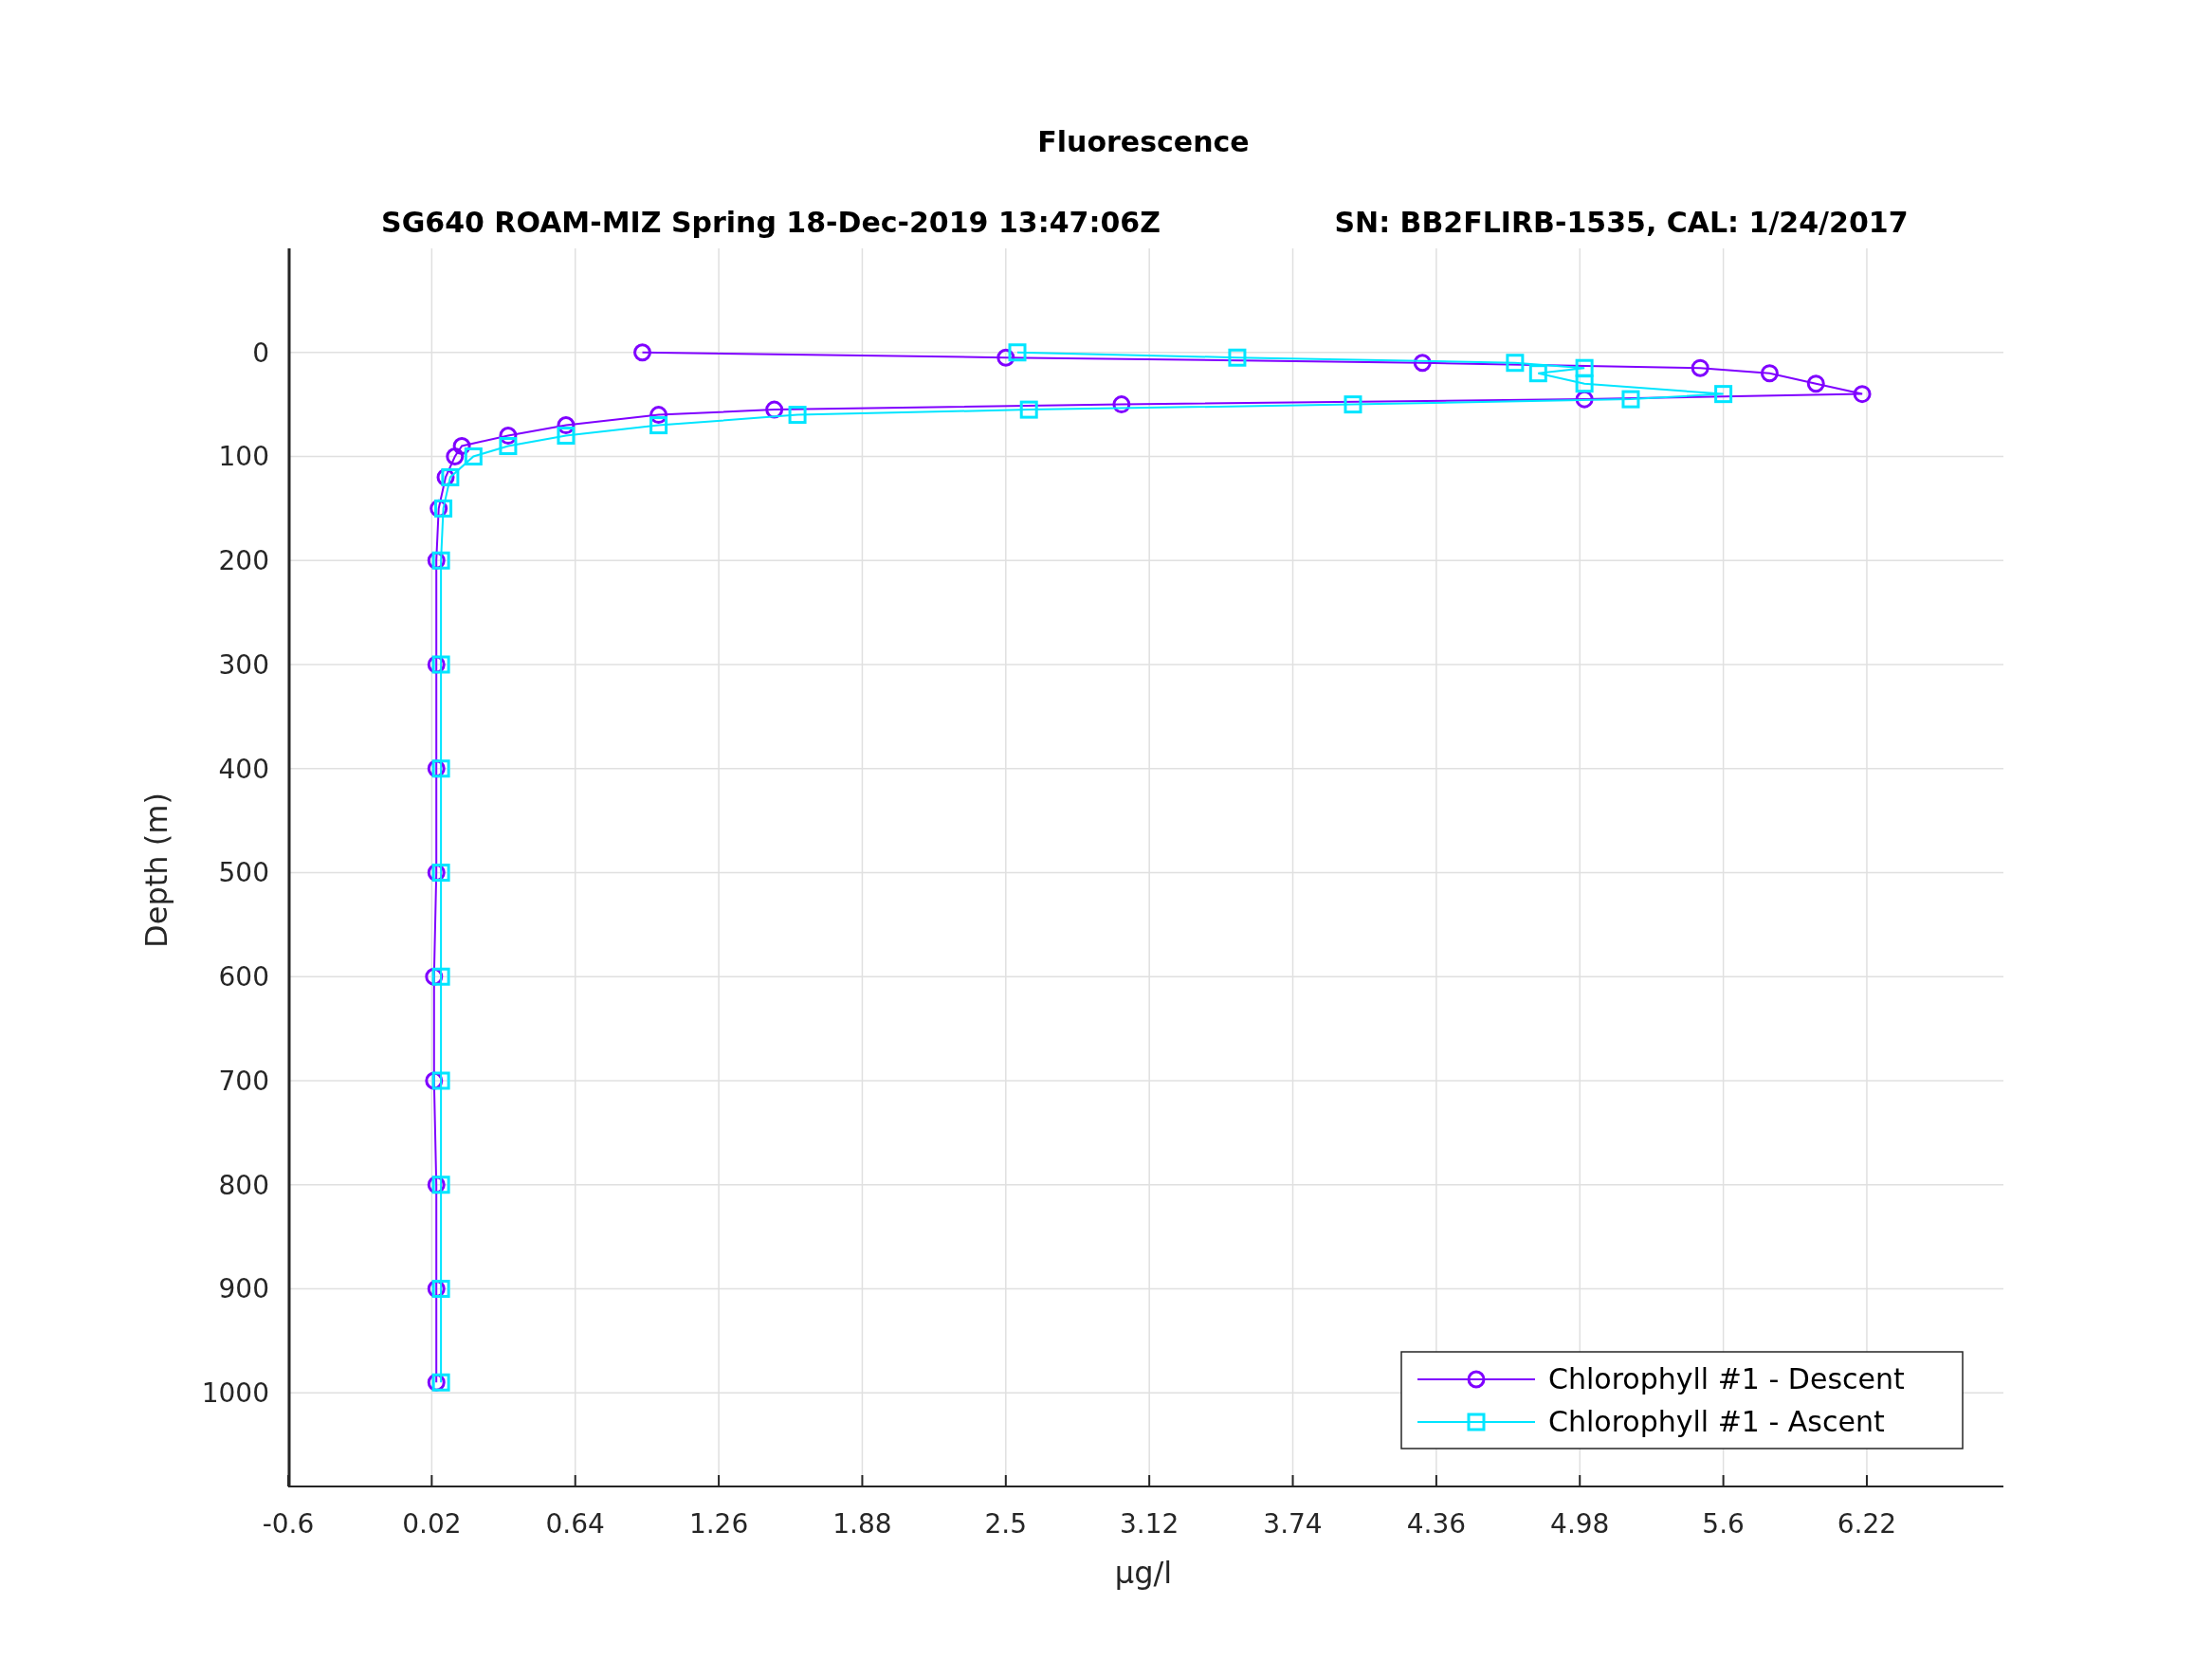 Image resolution: width=2212 pixels, height=1659 pixels. Describe the element at coordinates (1143, 1573) in the screenshot. I see `x-axis-label: μg/l` at that location.